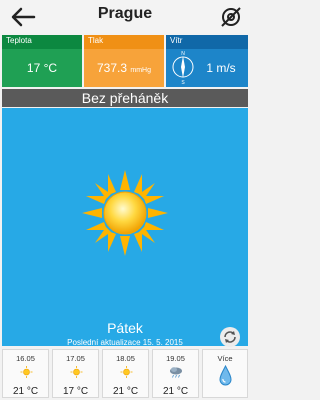 This screenshot has height=400, width=320. What do you see at coordinates (96, 40) in the screenshot?
I see `pressure-label: Tlak` at bounding box center [96, 40].